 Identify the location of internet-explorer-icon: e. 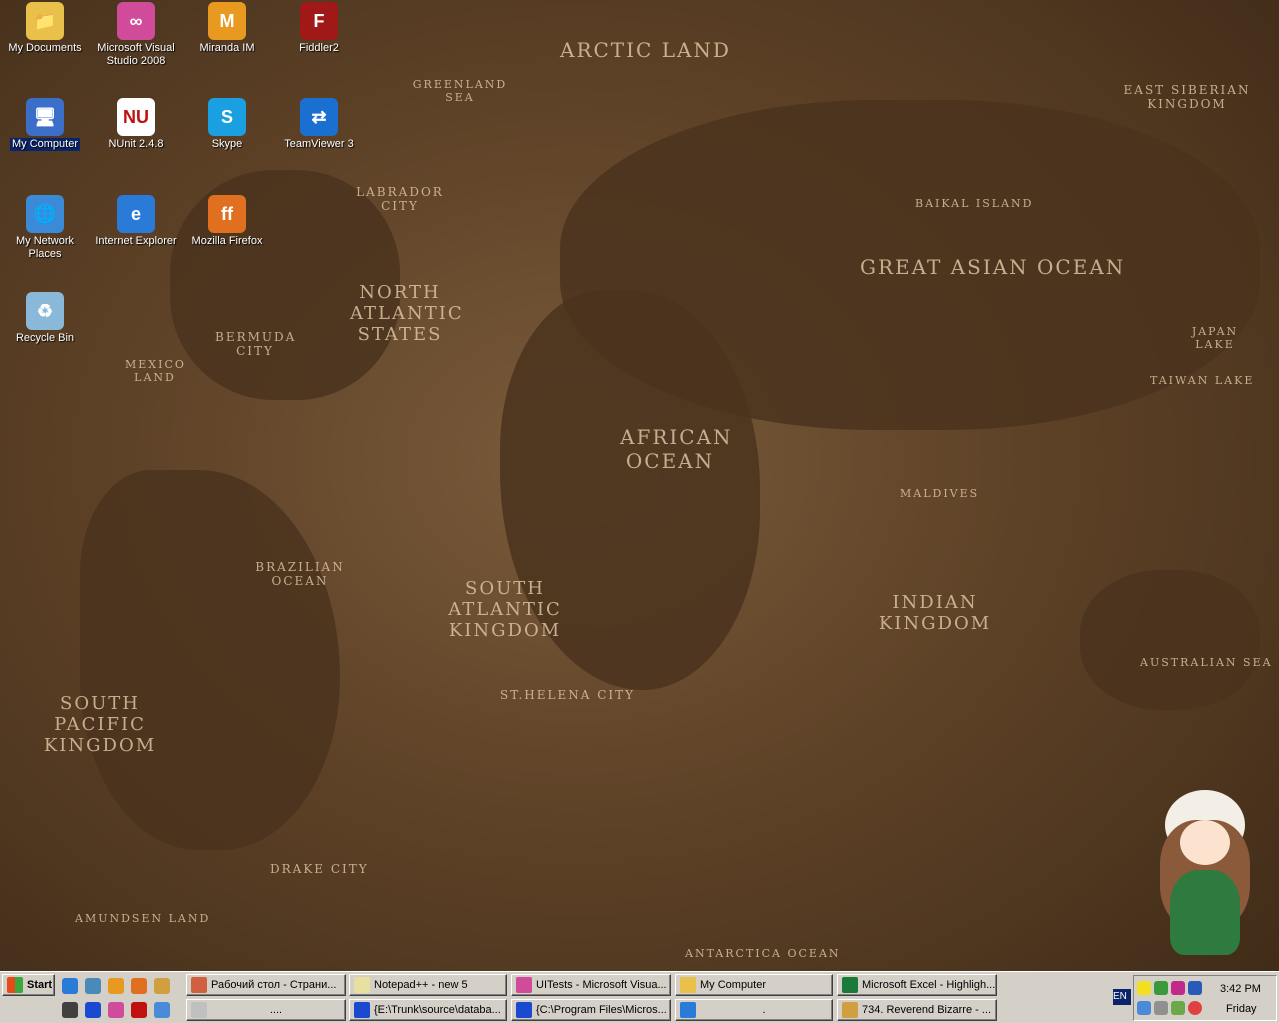
(136, 214).